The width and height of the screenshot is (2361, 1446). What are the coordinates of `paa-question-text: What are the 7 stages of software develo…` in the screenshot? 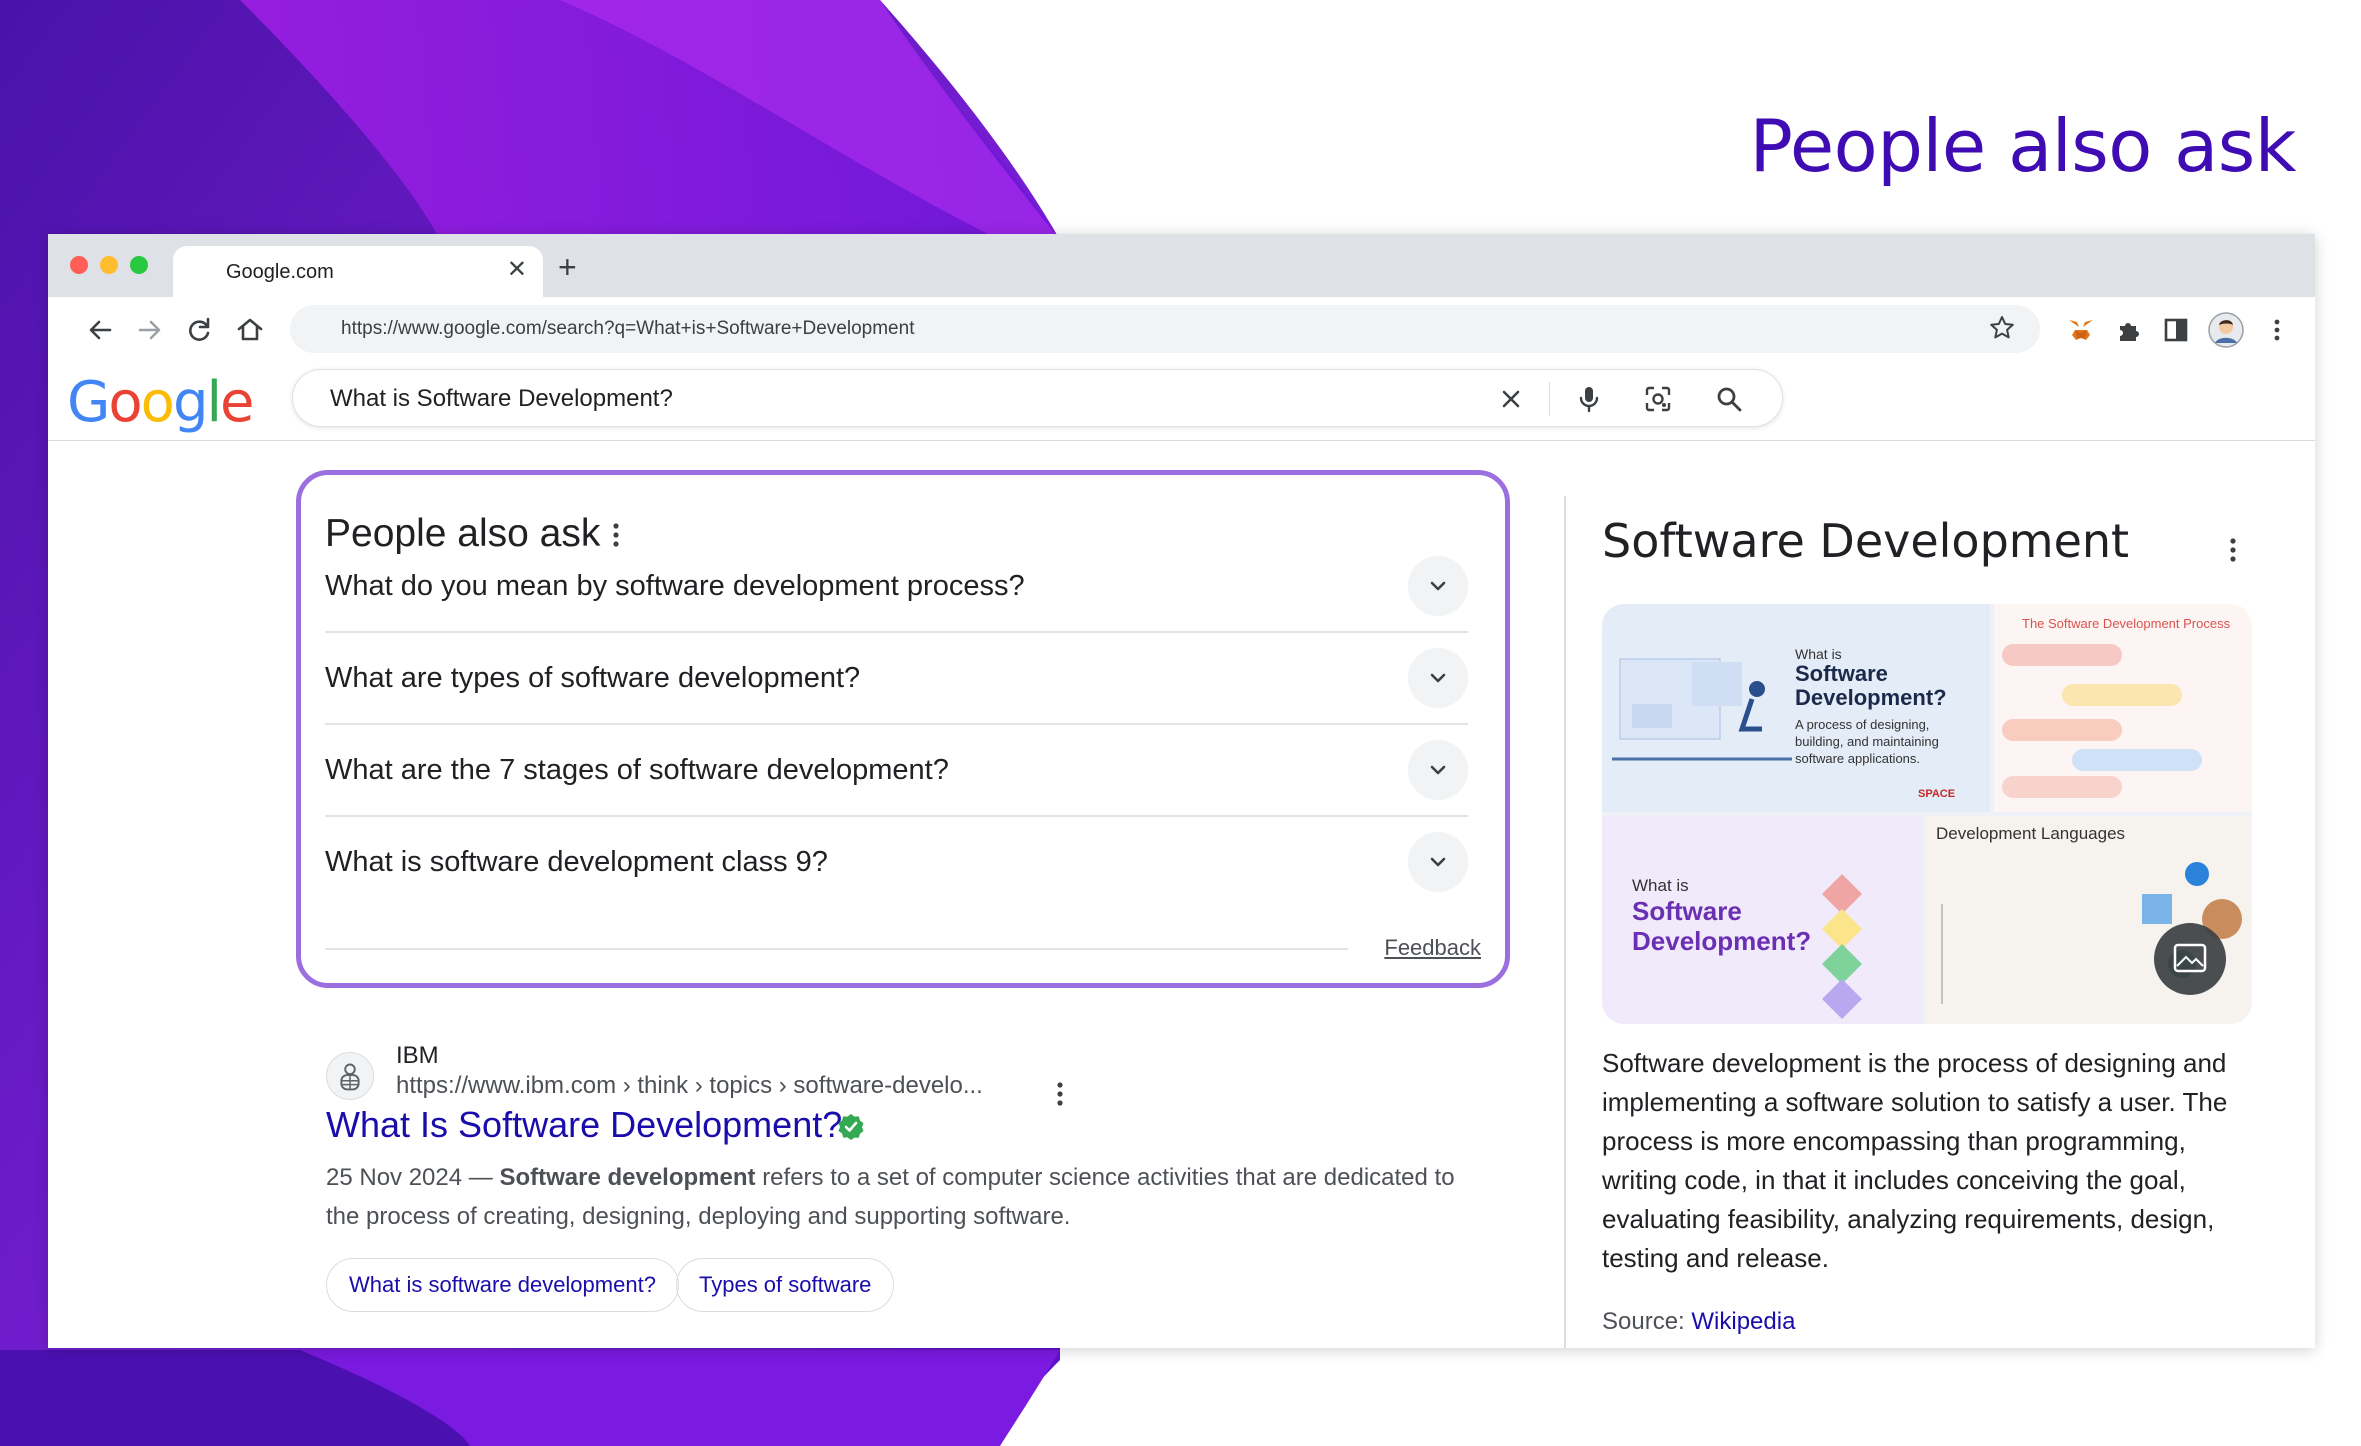 It's located at (637, 770).